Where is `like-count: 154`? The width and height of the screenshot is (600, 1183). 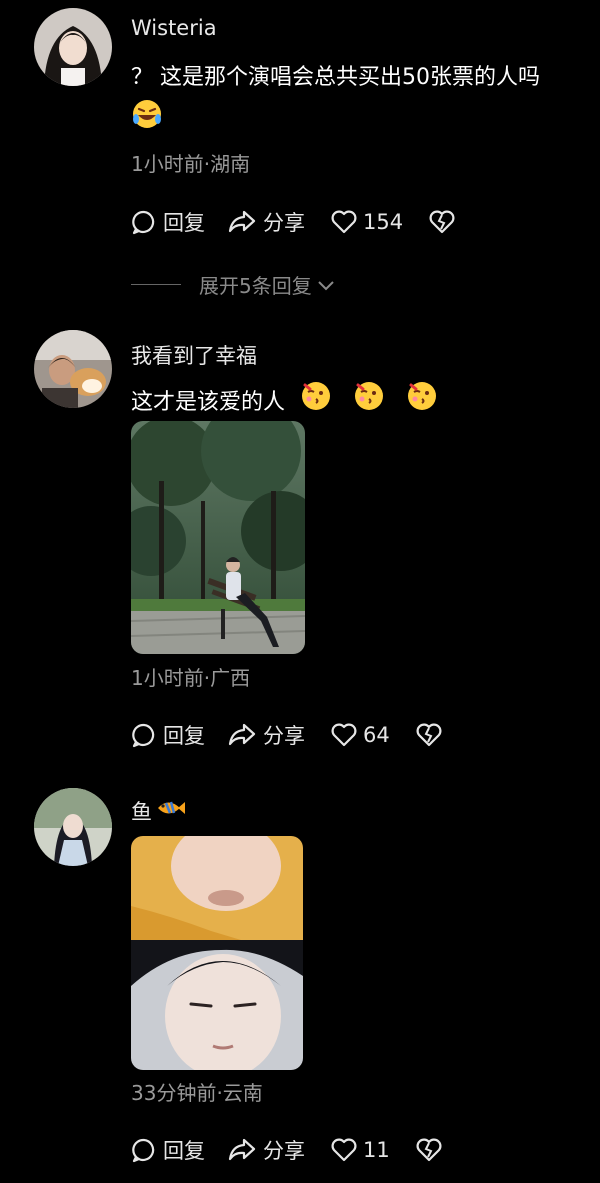
like-count: 154 is located at coordinates (383, 222).